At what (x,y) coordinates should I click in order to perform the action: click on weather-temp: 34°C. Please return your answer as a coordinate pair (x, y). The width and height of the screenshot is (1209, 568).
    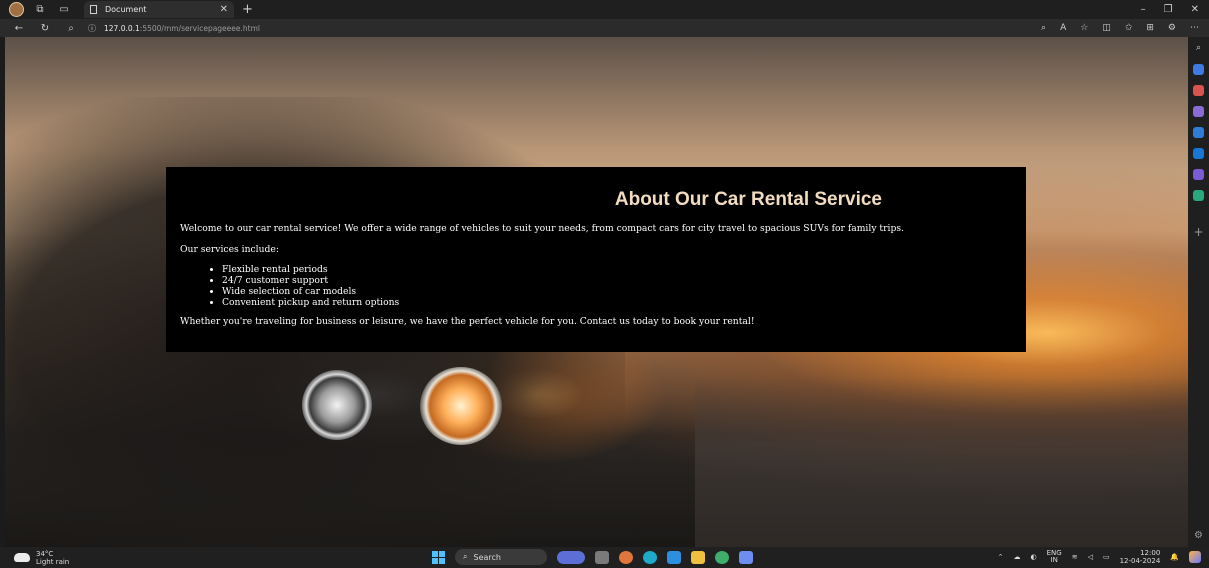
    Looking at the image, I should click on (45, 553).